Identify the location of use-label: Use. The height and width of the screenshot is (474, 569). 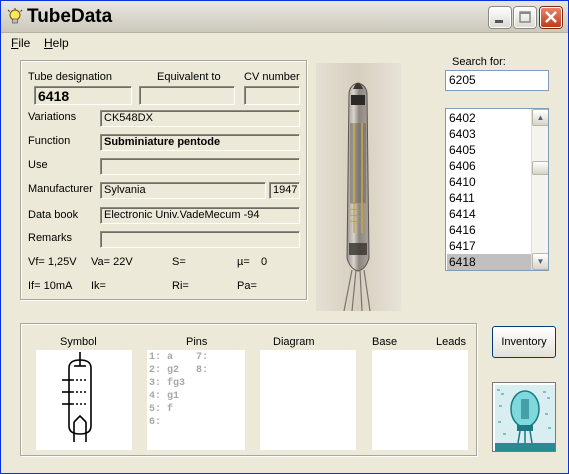
(38, 165).